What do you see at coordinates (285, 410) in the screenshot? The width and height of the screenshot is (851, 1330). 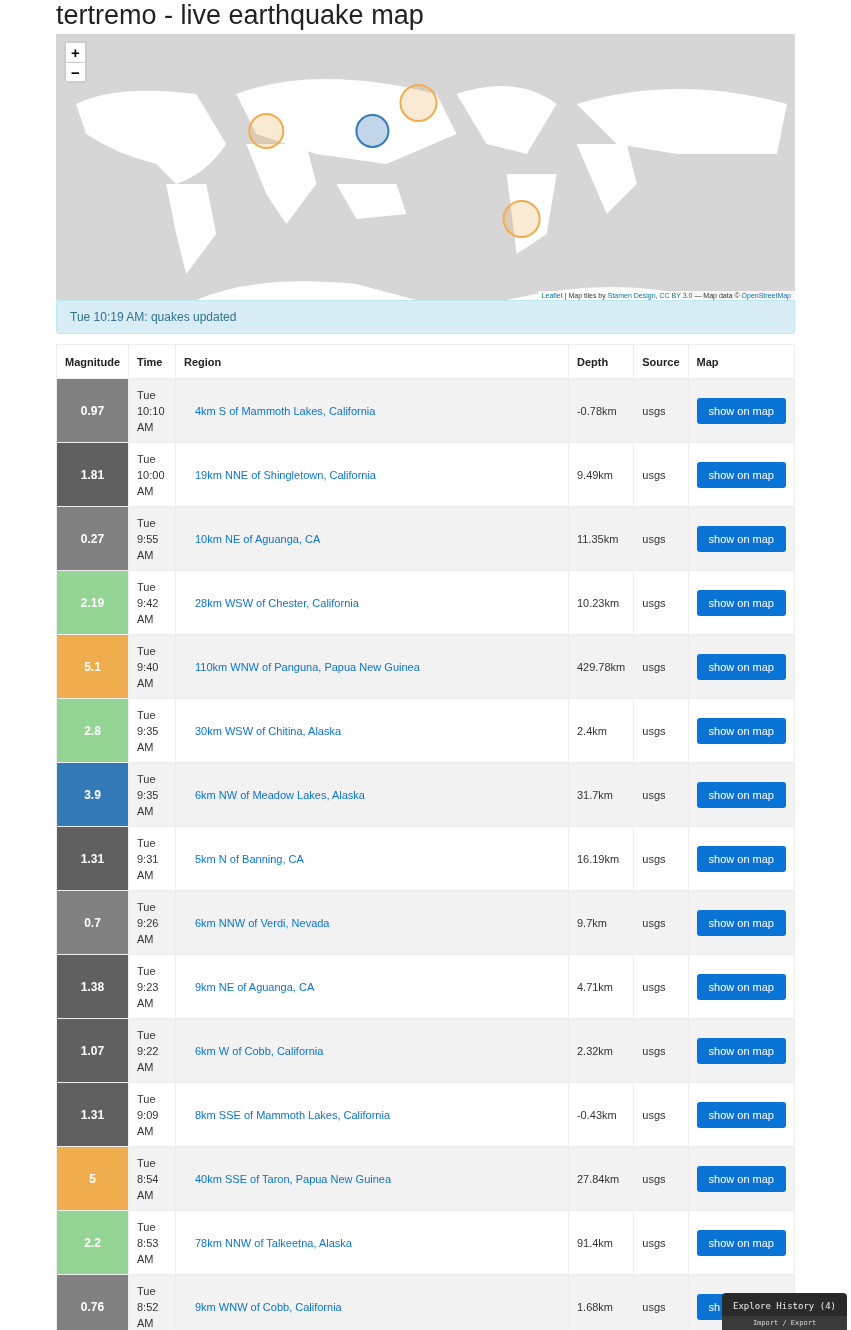 I see `region-link: 4km S of Mammoth Lakes, California` at bounding box center [285, 410].